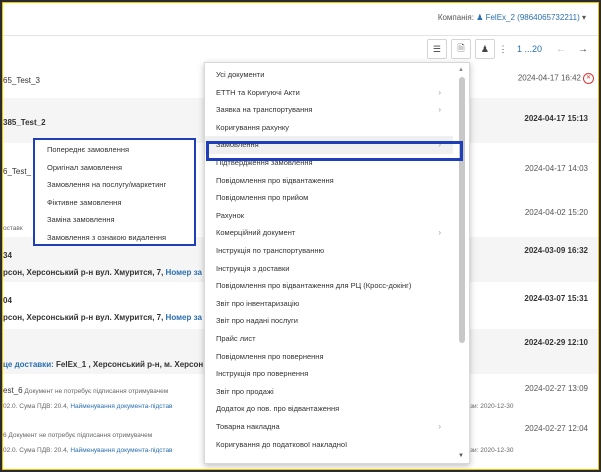  I want to click on close-icon: ✕, so click(588, 78).